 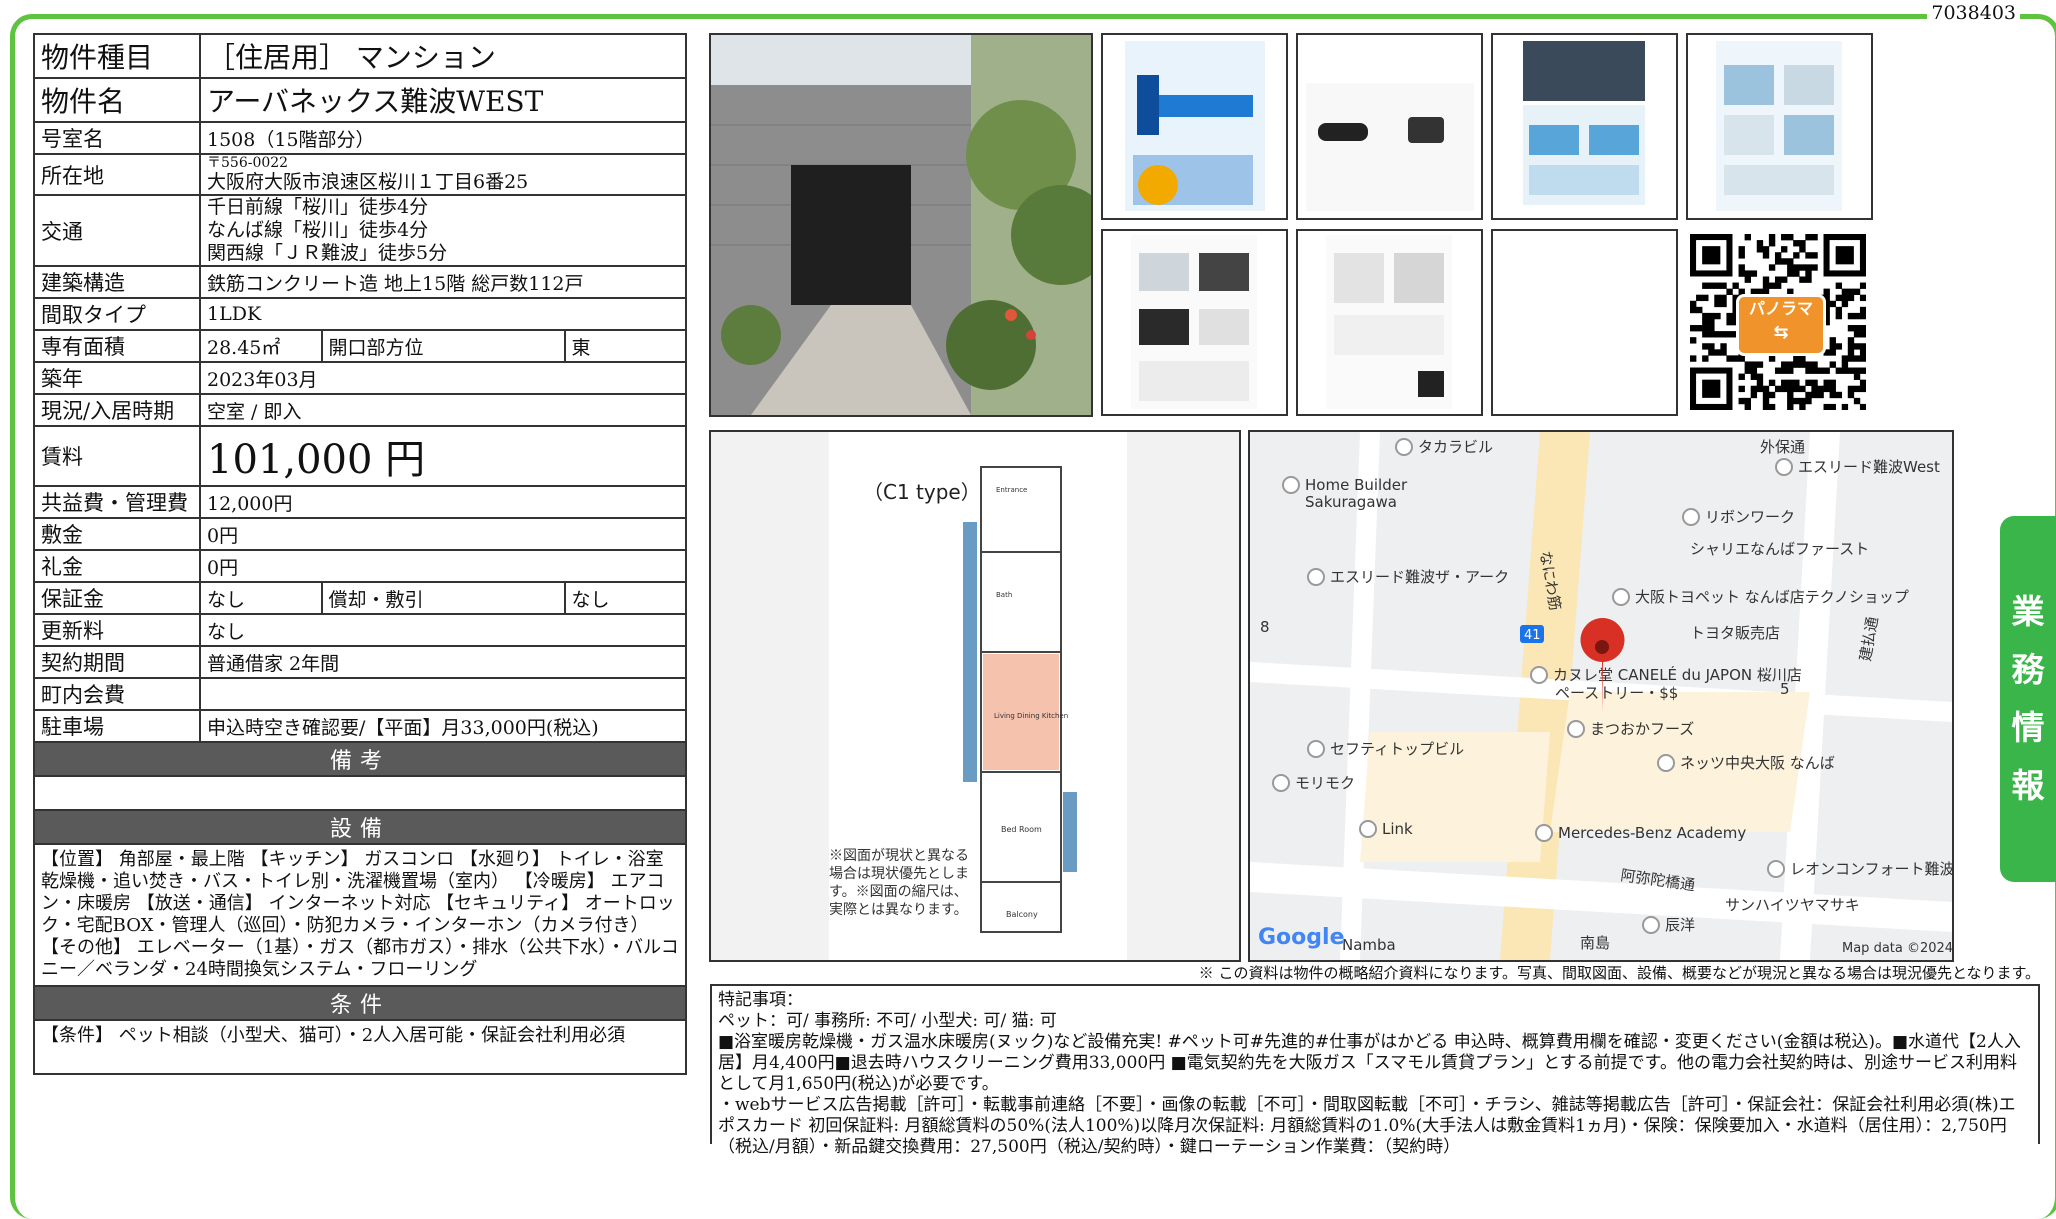 I want to click on panorama-qr-code: パノラマ ⇆, so click(x=1778, y=322).